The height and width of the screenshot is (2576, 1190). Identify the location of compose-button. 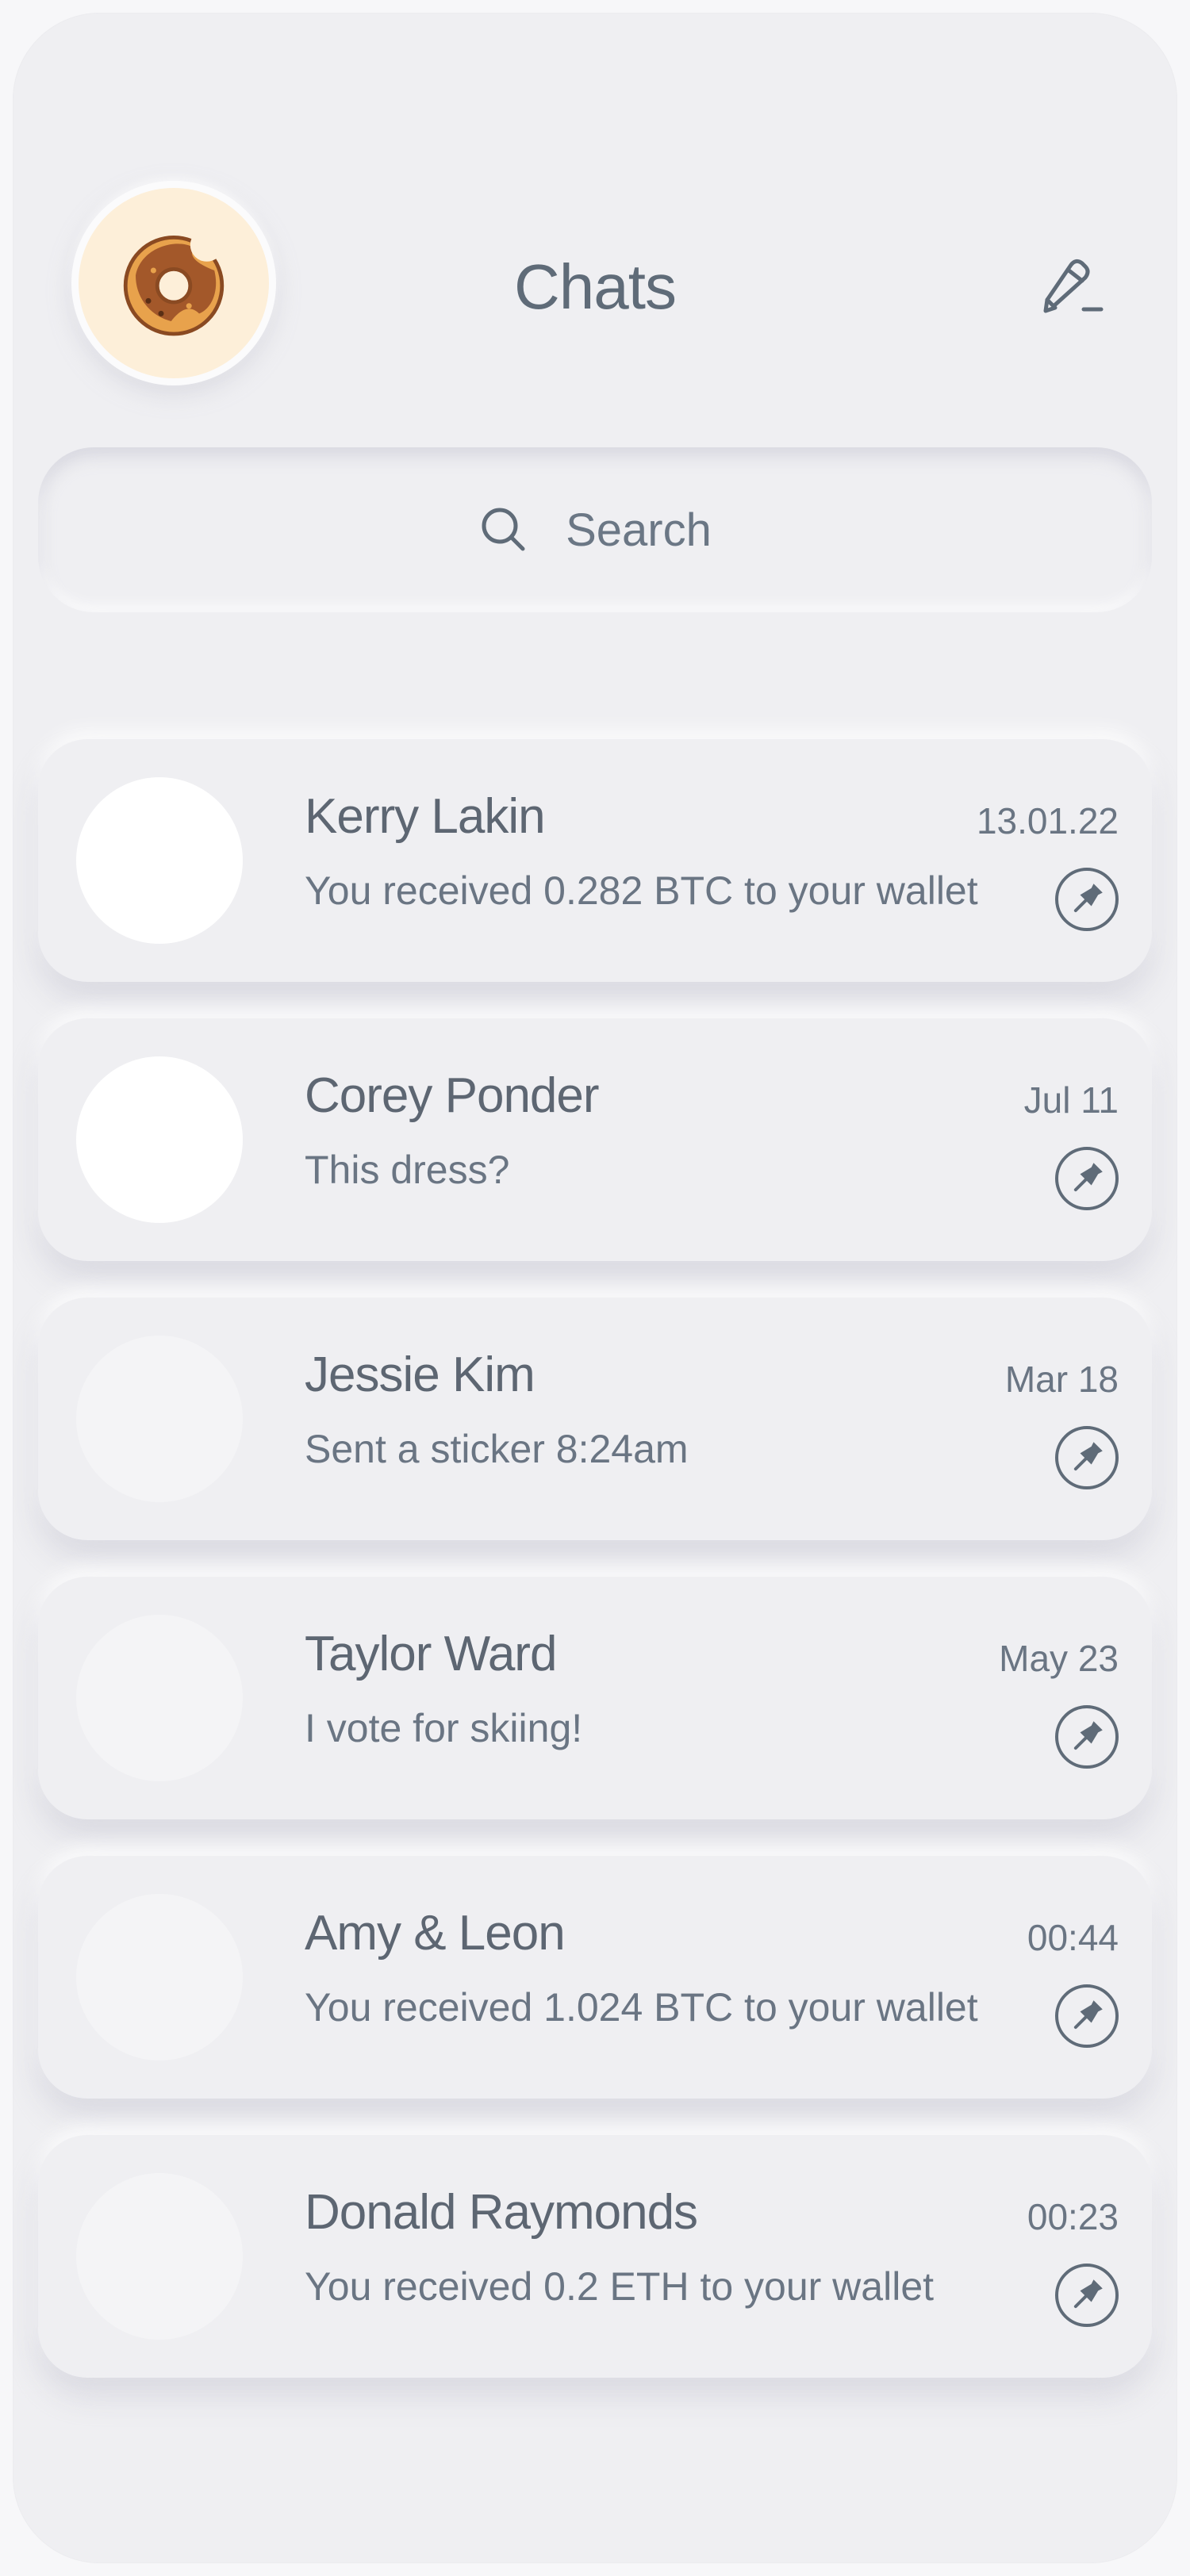
(1071, 286).